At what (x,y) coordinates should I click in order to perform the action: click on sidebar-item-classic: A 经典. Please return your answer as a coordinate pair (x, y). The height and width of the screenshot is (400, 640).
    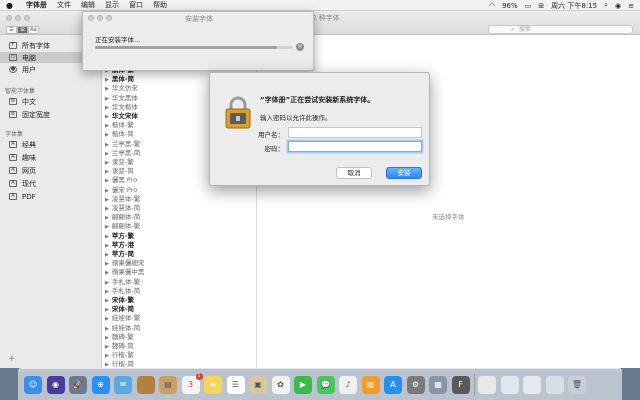
    Looking at the image, I should click on (50, 144).